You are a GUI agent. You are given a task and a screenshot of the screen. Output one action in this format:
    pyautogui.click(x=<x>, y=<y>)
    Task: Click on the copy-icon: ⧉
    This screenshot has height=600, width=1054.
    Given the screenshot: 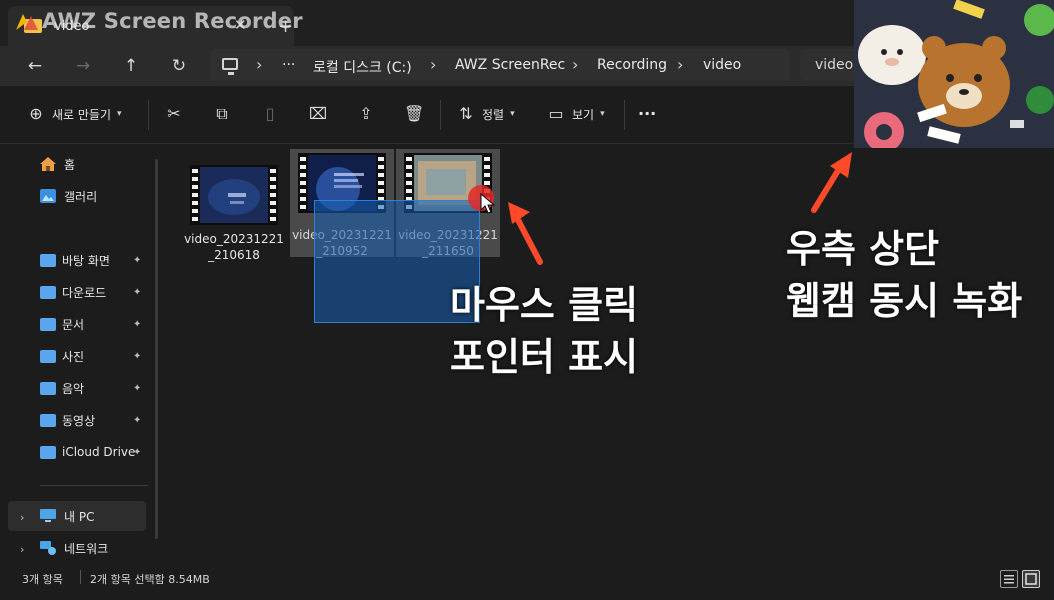 What is the action you would take?
    pyautogui.click(x=222, y=113)
    